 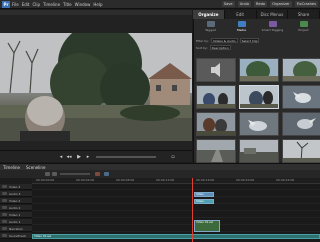 What do you see at coordinates (249, 40) in the screenshot?
I see `show-select: Select Clip` at bounding box center [249, 40].